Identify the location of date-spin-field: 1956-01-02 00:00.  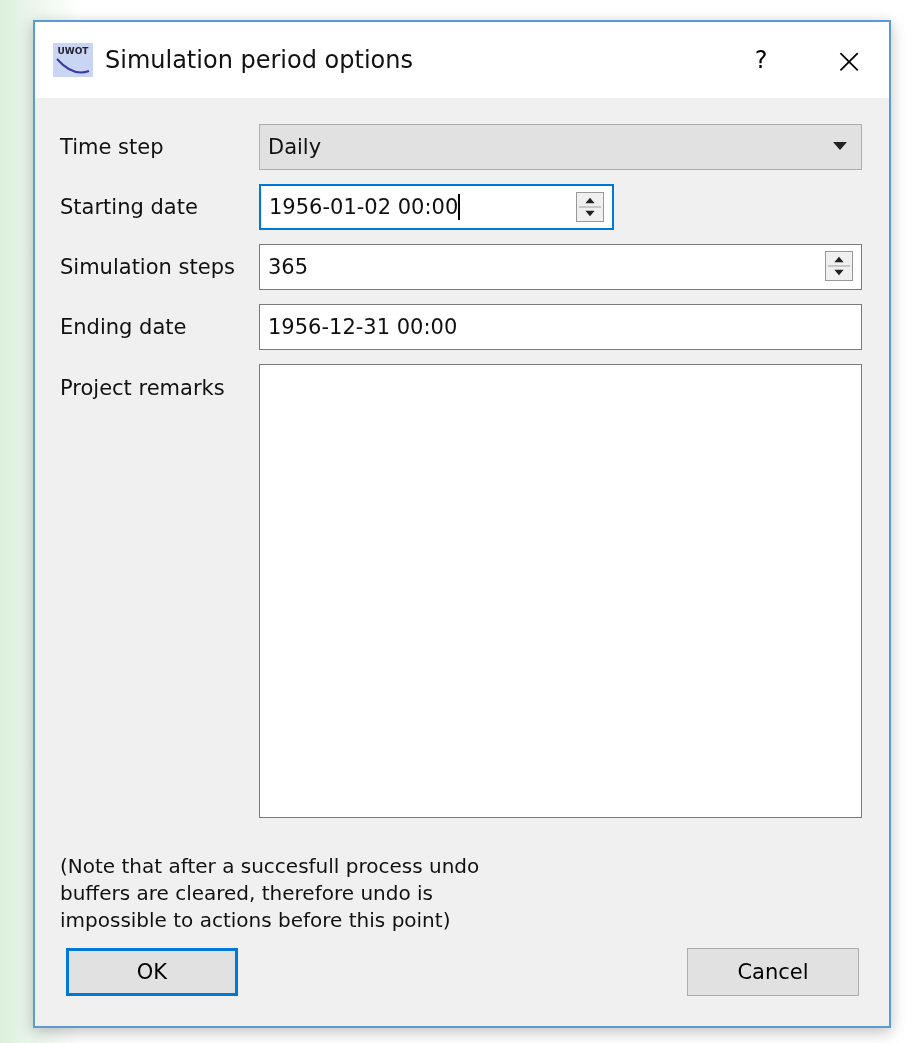
(436, 207).